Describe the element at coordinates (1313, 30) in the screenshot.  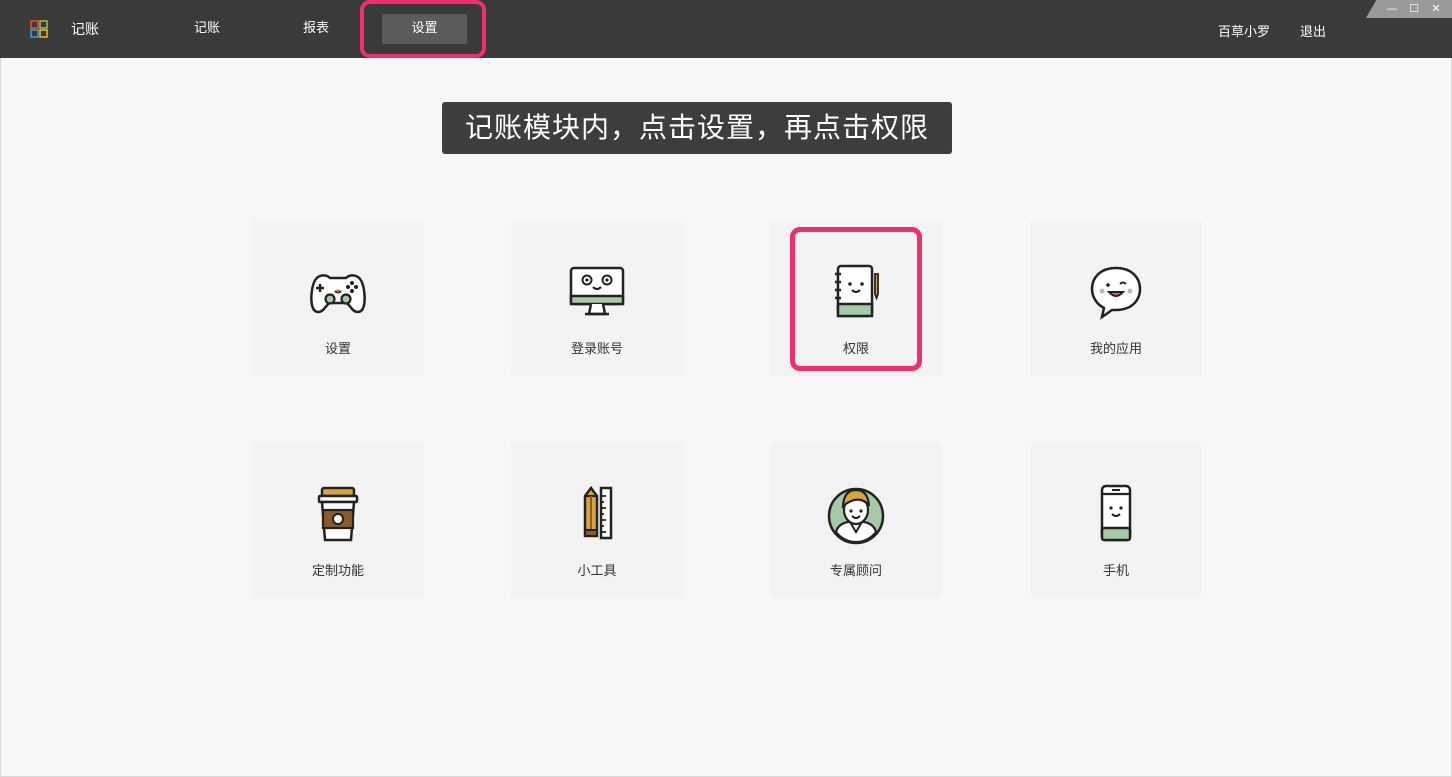
I see `logout-button: 退出` at that location.